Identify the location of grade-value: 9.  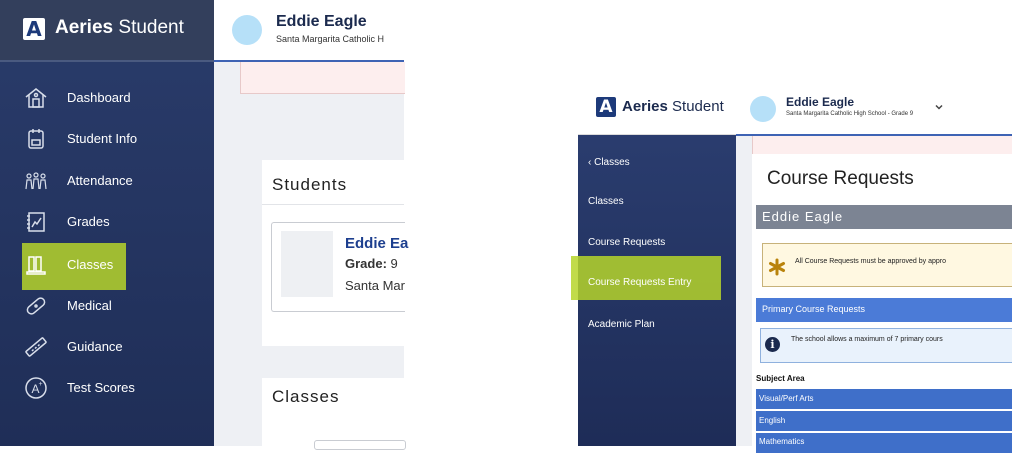
(394, 263).